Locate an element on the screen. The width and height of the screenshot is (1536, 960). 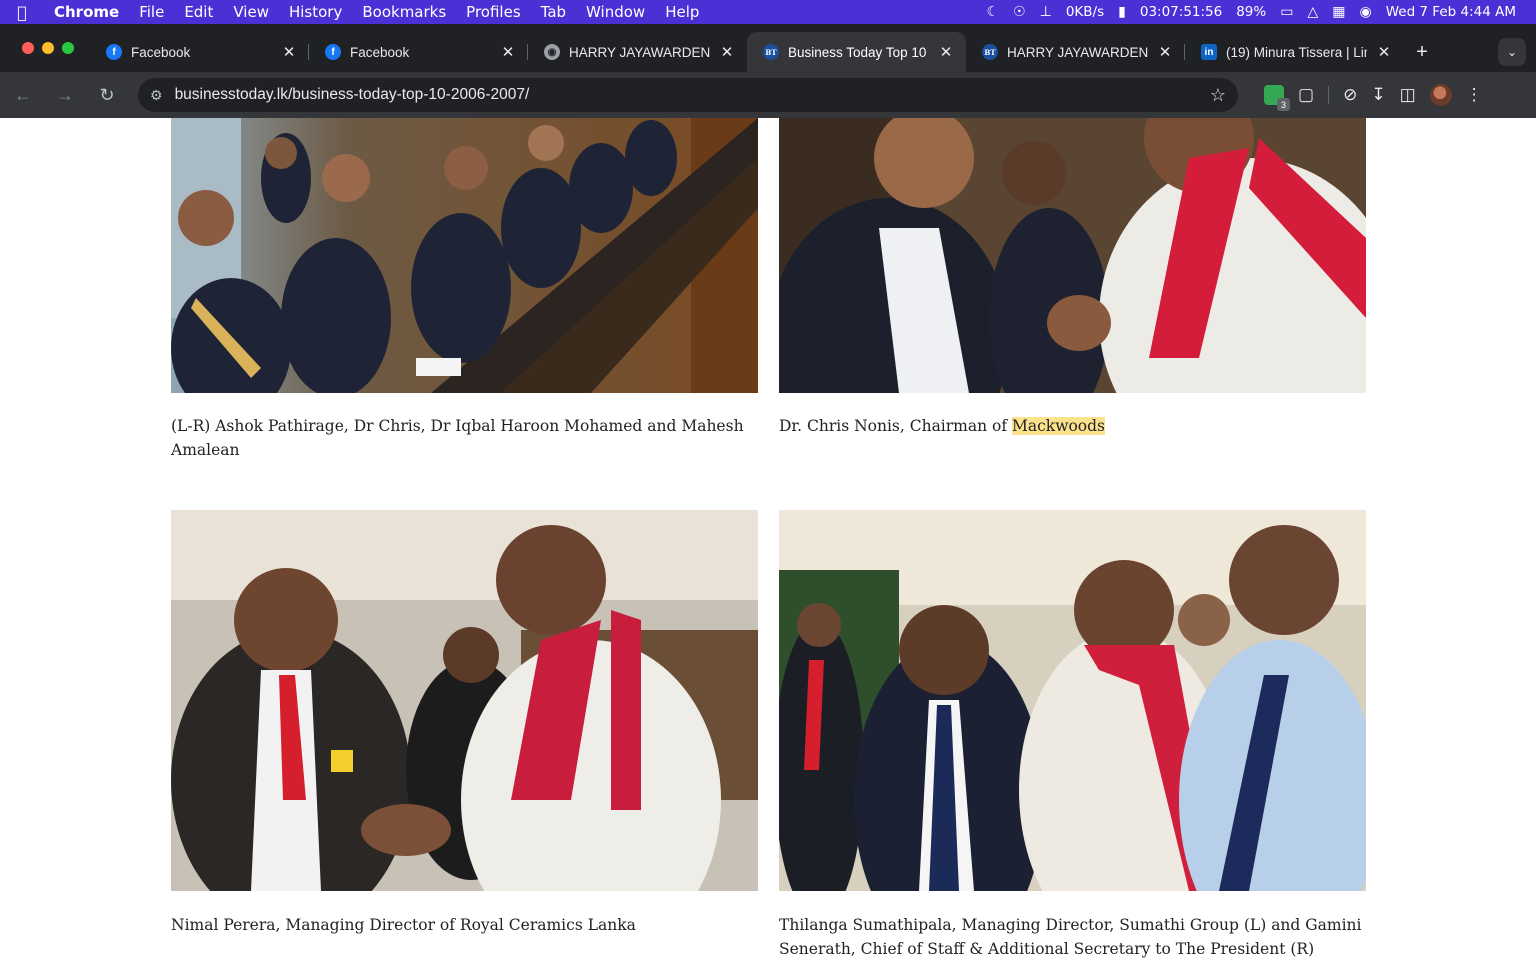
extension-swirl-icon: ⊘ is located at coordinates (1350, 95).